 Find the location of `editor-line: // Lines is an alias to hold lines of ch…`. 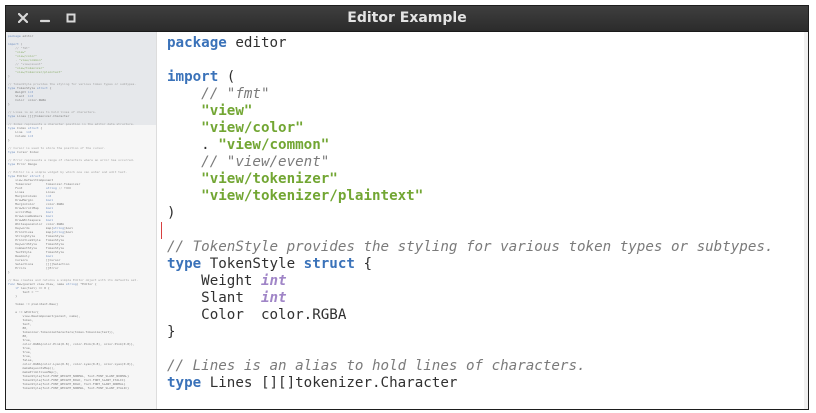

editor-line: // Lines is an alias to hold lines of ch… is located at coordinates (376, 366).